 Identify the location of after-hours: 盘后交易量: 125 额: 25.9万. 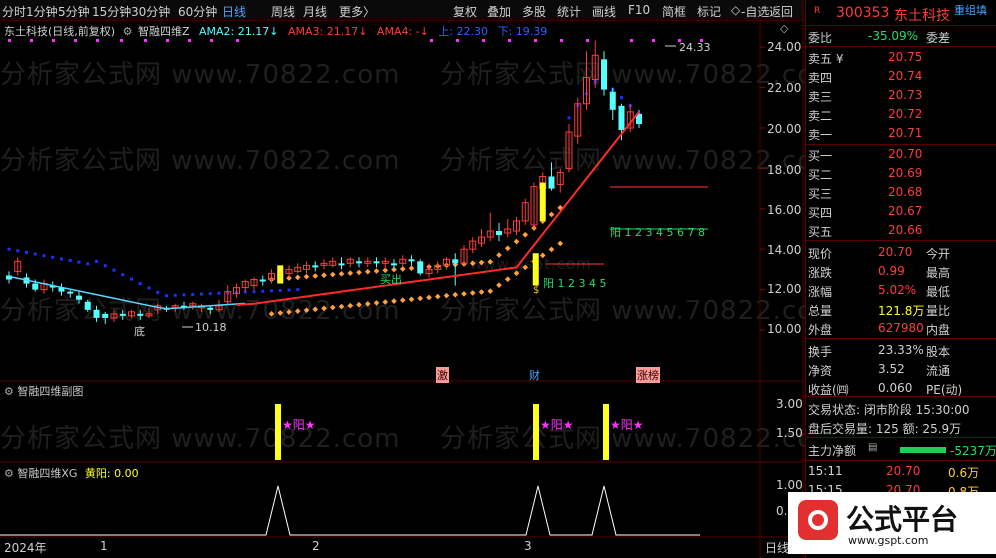
(885, 429).